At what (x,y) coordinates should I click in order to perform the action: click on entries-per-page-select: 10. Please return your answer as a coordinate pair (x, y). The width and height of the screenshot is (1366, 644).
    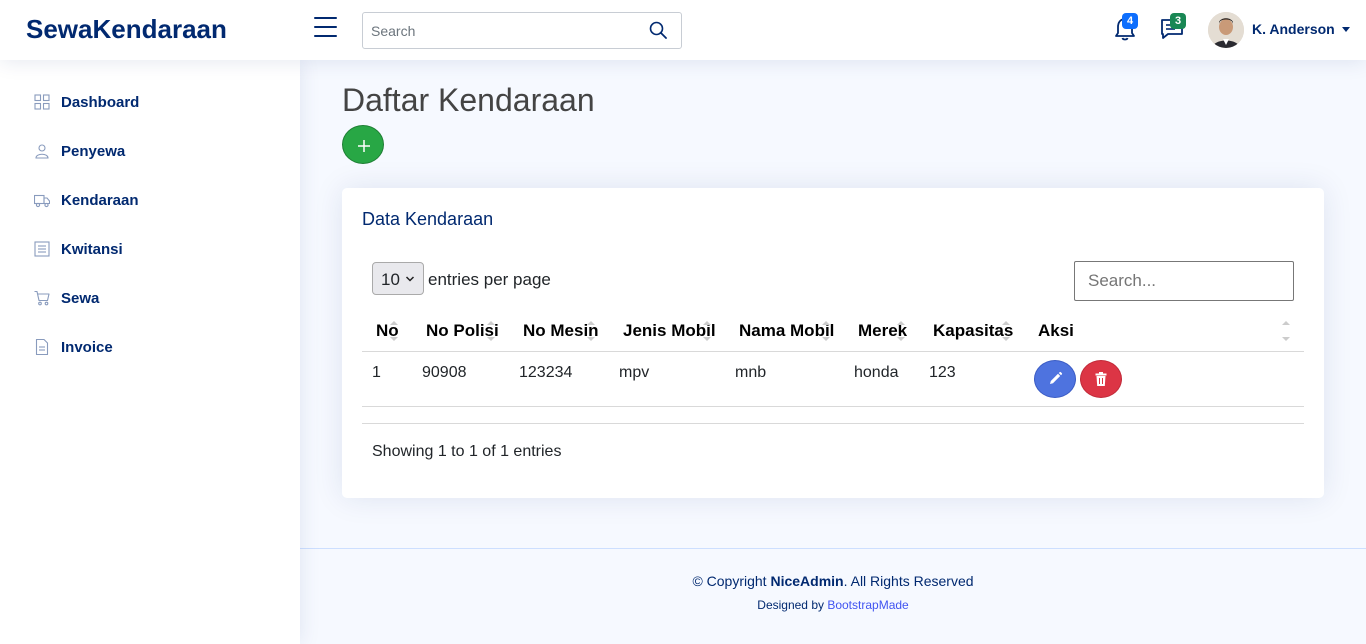
    Looking at the image, I should click on (398, 278).